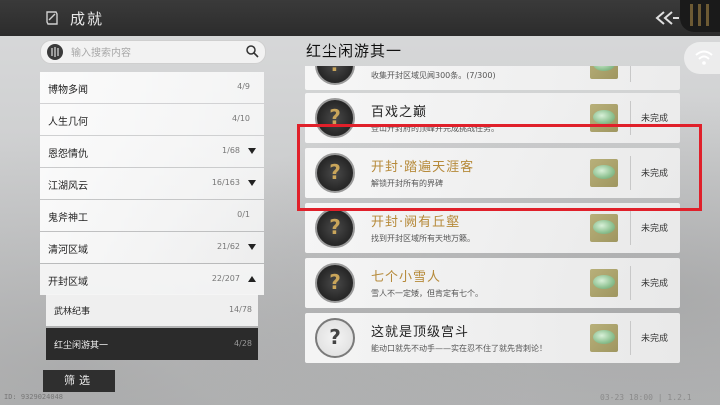 This screenshot has height=405, width=720. Describe the element at coordinates (152, 344) in the screenshot. I see `subcategory-item-selected: 红尘闲游其一 4/28` at that location.